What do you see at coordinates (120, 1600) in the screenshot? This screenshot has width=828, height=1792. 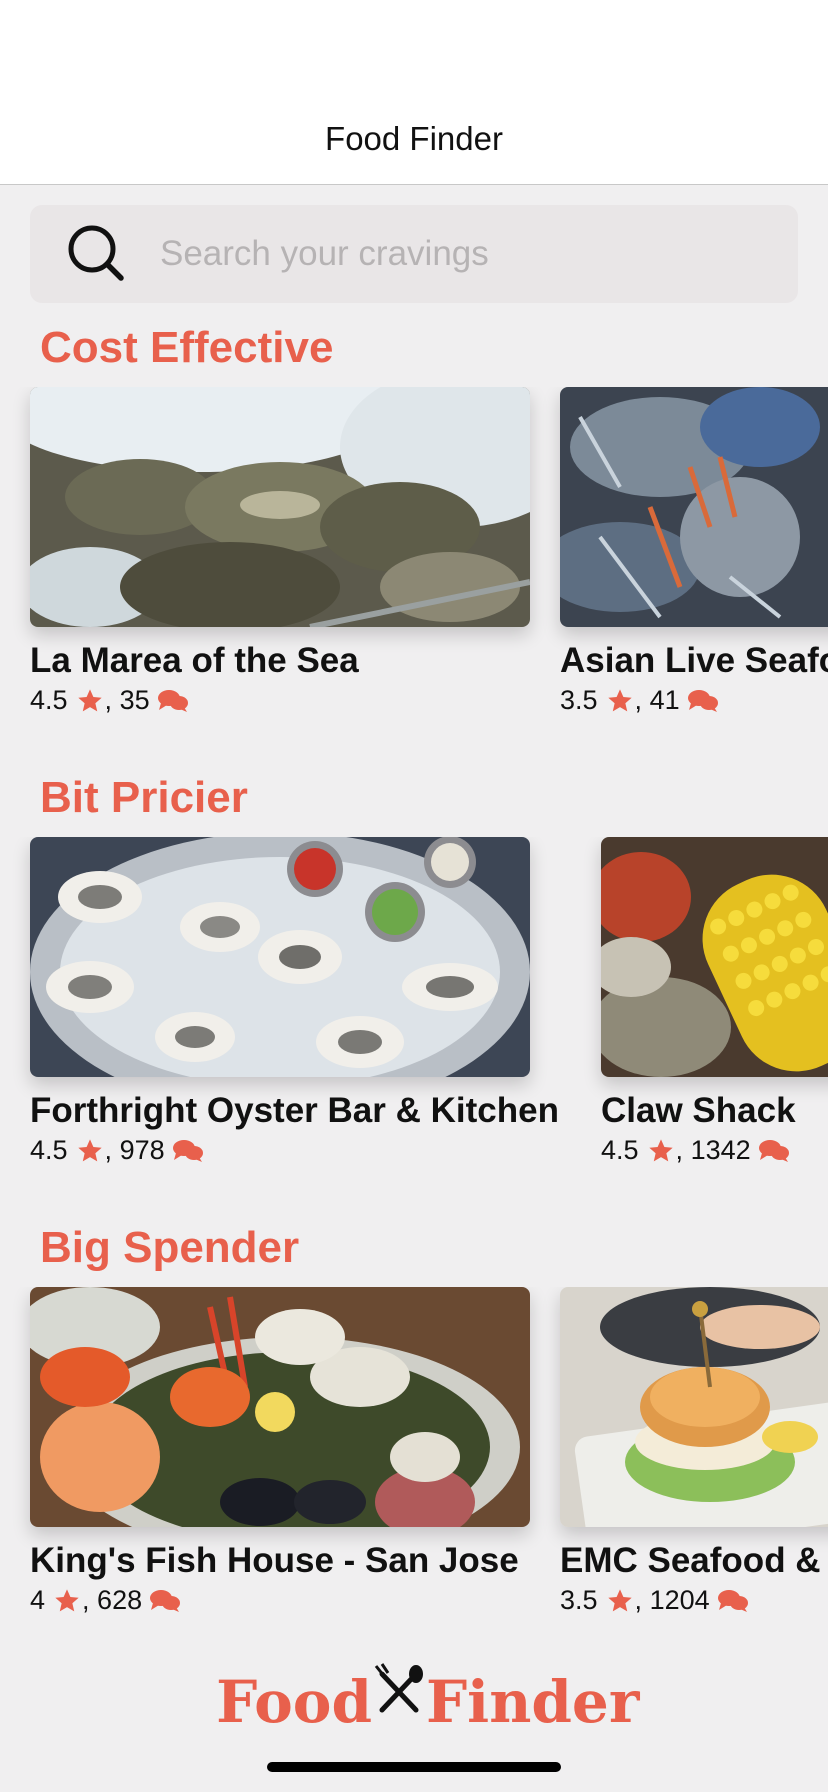 I see `review-count: 628` at bounding box center [120, 1600].